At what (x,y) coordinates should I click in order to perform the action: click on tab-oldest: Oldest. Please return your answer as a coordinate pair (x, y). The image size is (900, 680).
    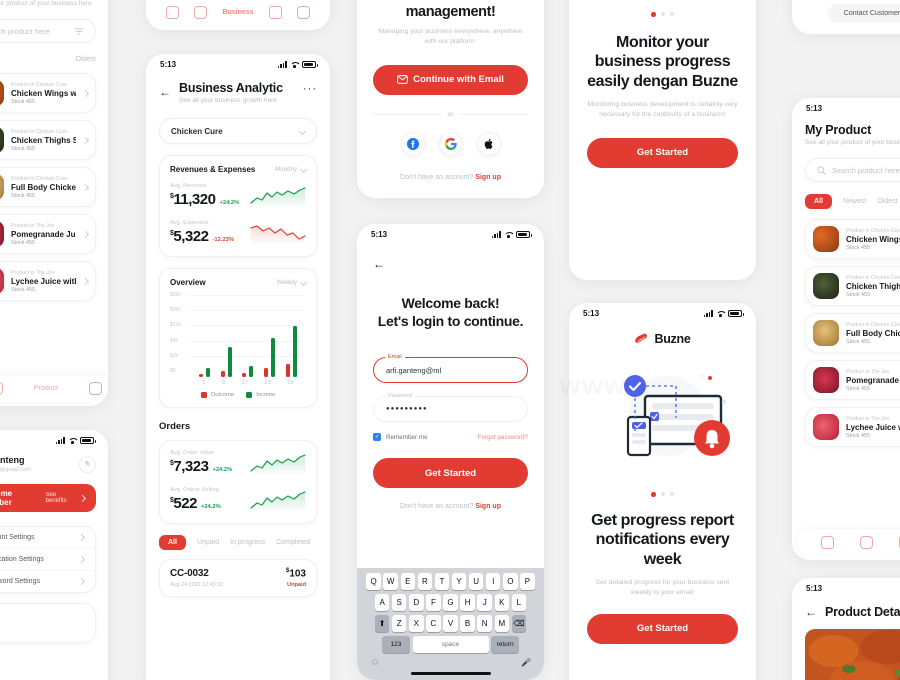
    Looking at the image, I should click on (86, 59).